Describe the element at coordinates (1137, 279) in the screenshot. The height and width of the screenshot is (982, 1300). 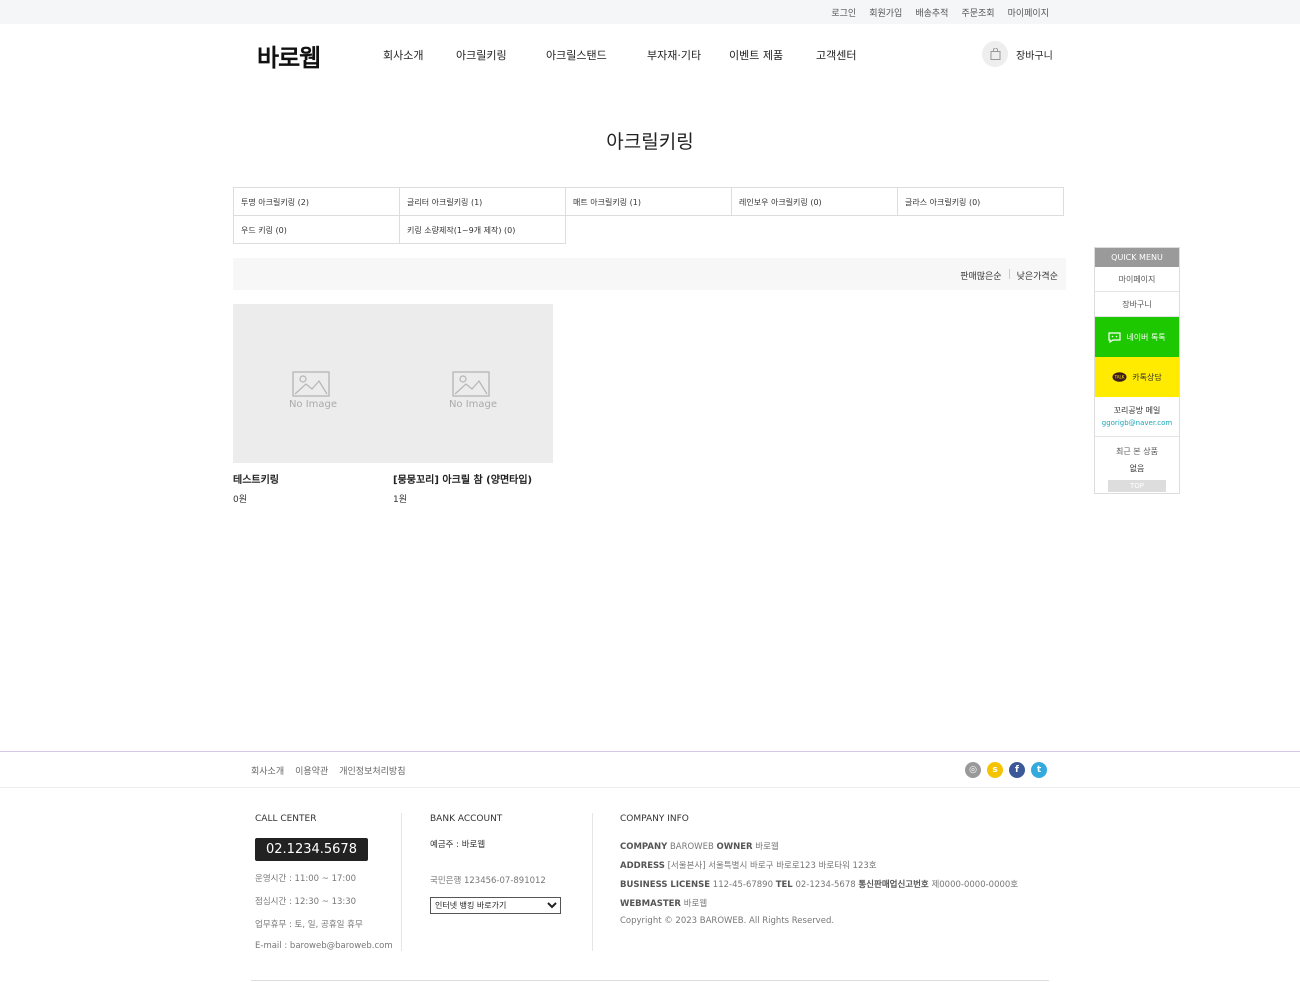
I see `quick-mypage: 마이페이지` at that location.